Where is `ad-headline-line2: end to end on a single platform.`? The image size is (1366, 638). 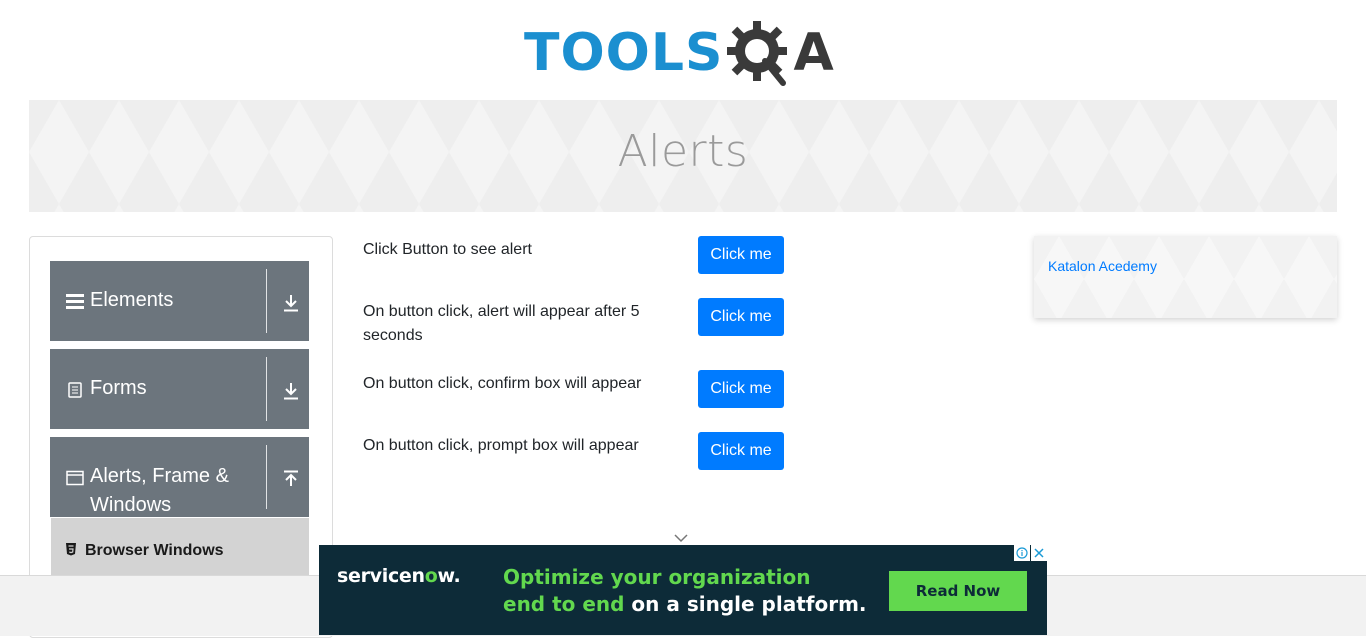 ad-headline-line2: end to end on a single platform. is located at coordinates (685, 604).